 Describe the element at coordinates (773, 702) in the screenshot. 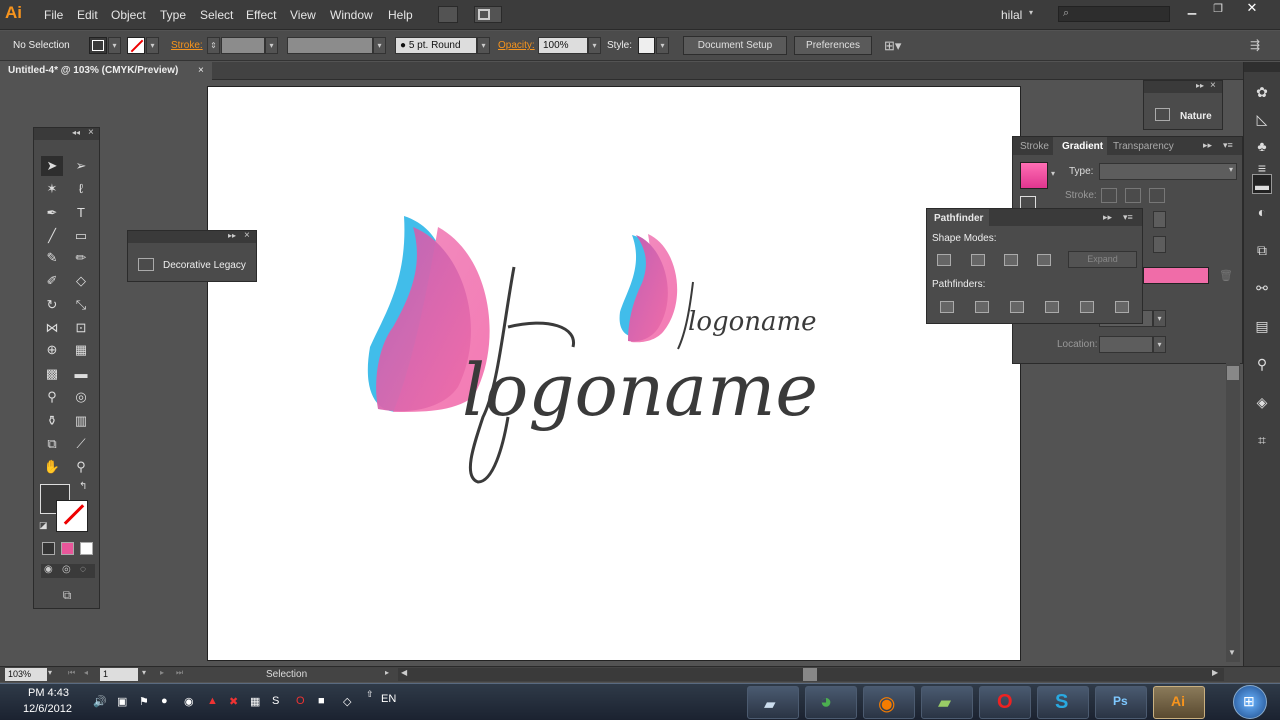

I see `taskbar-app-paper: ▰` at that location.